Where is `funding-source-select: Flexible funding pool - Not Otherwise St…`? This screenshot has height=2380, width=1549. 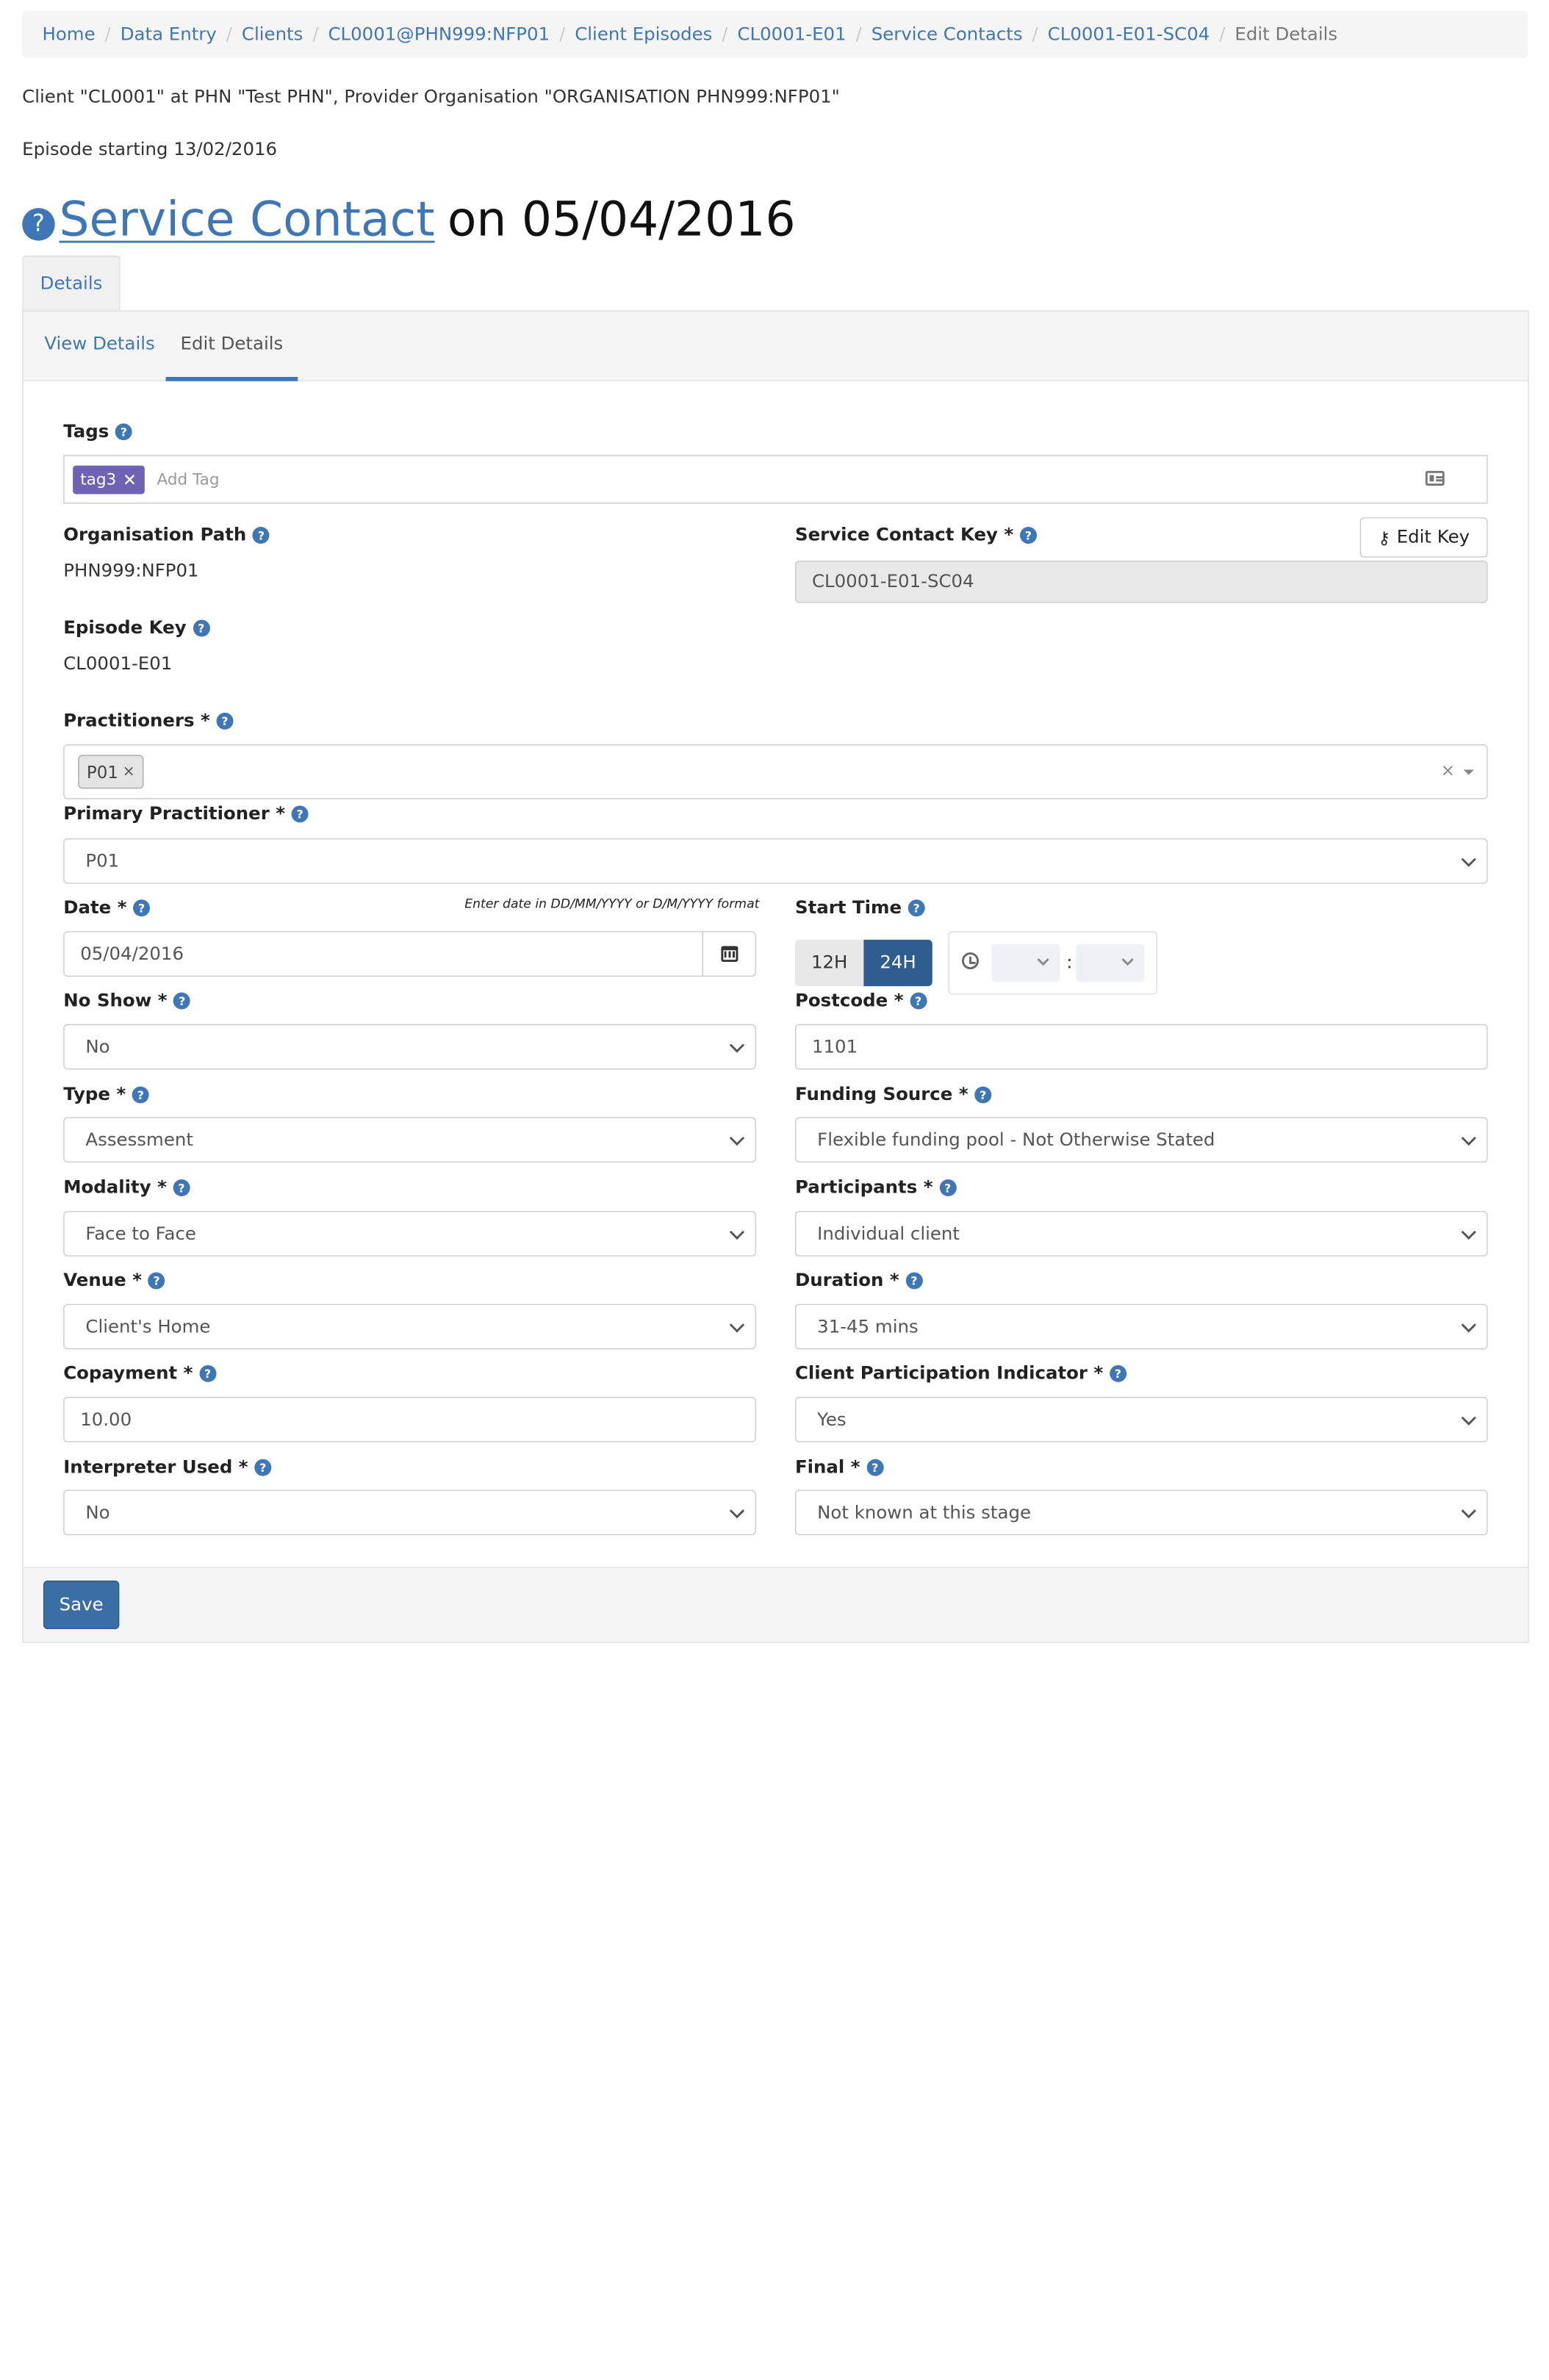 funding-source-select: Flexible funding pool - Not Otherwise St… is located at coordinates (1141, 1140).